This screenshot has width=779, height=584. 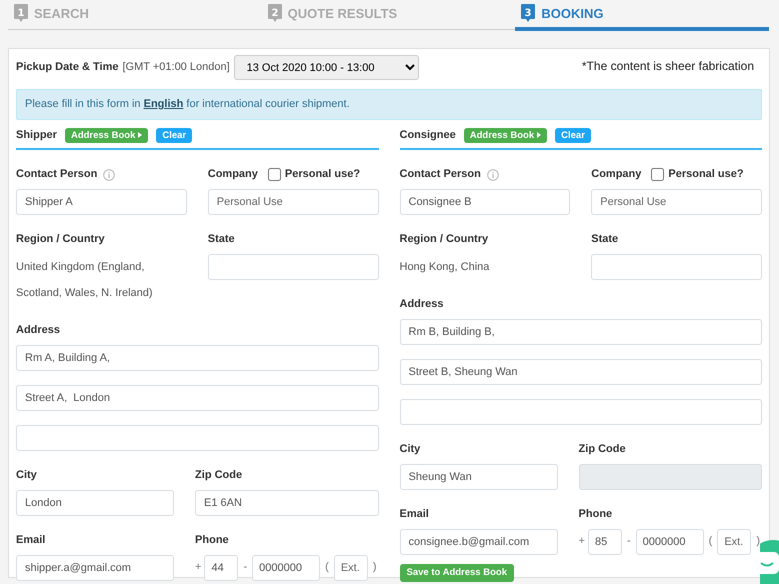 I want to click on step-number-badge: 2, so click(x=275, y=13).